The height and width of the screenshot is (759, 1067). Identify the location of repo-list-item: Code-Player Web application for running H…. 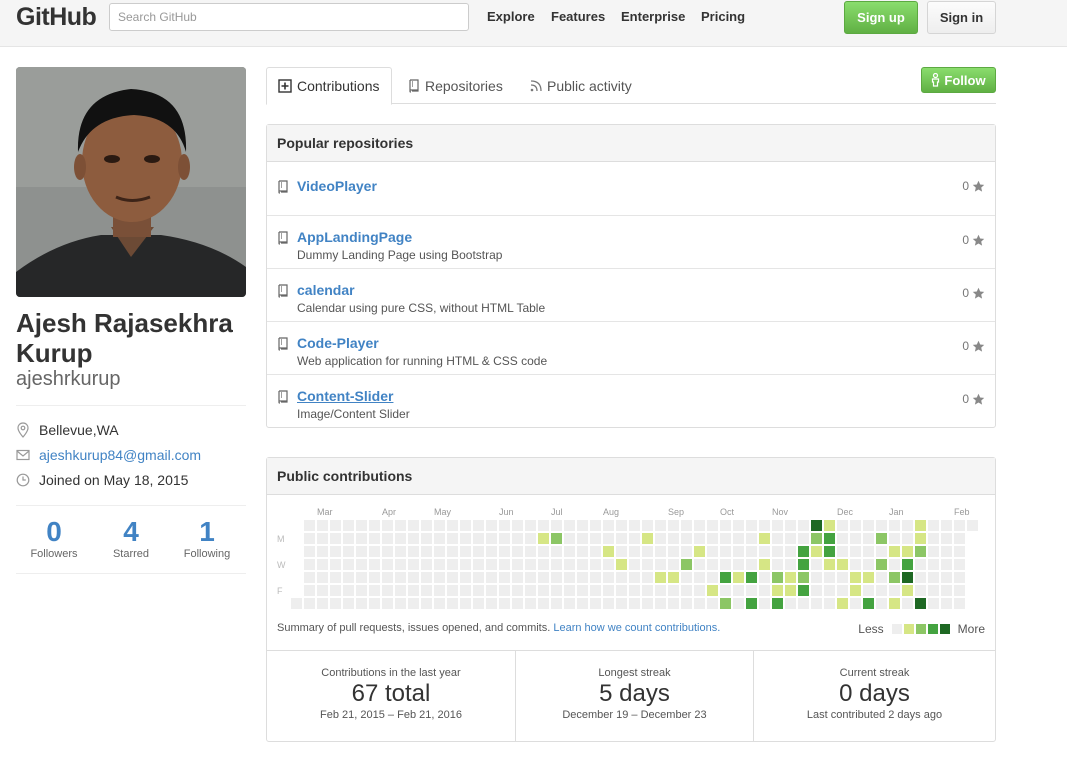
(631, 347).